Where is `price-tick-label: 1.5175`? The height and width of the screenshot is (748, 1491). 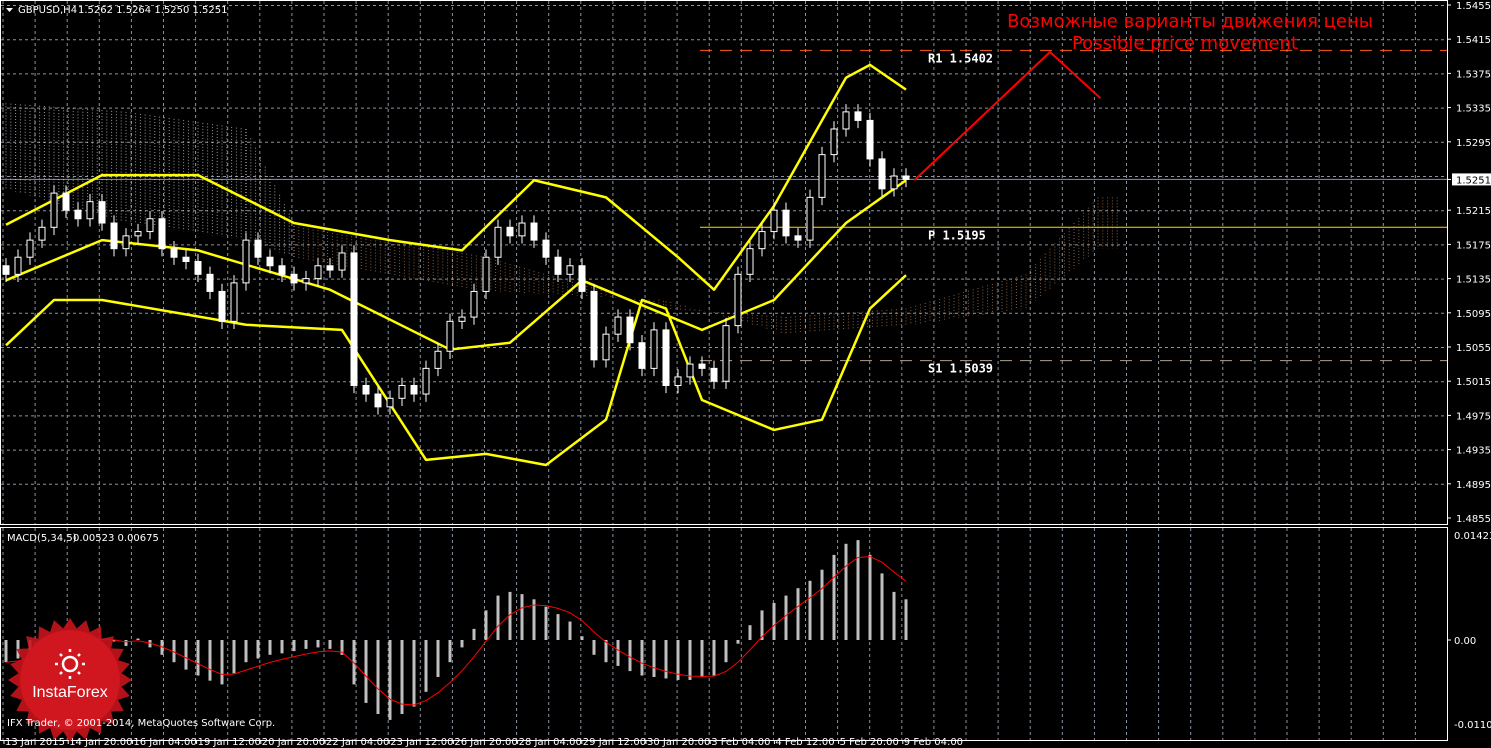
price-tick-label: 1.5175 is located at coordinates (1473, 245).